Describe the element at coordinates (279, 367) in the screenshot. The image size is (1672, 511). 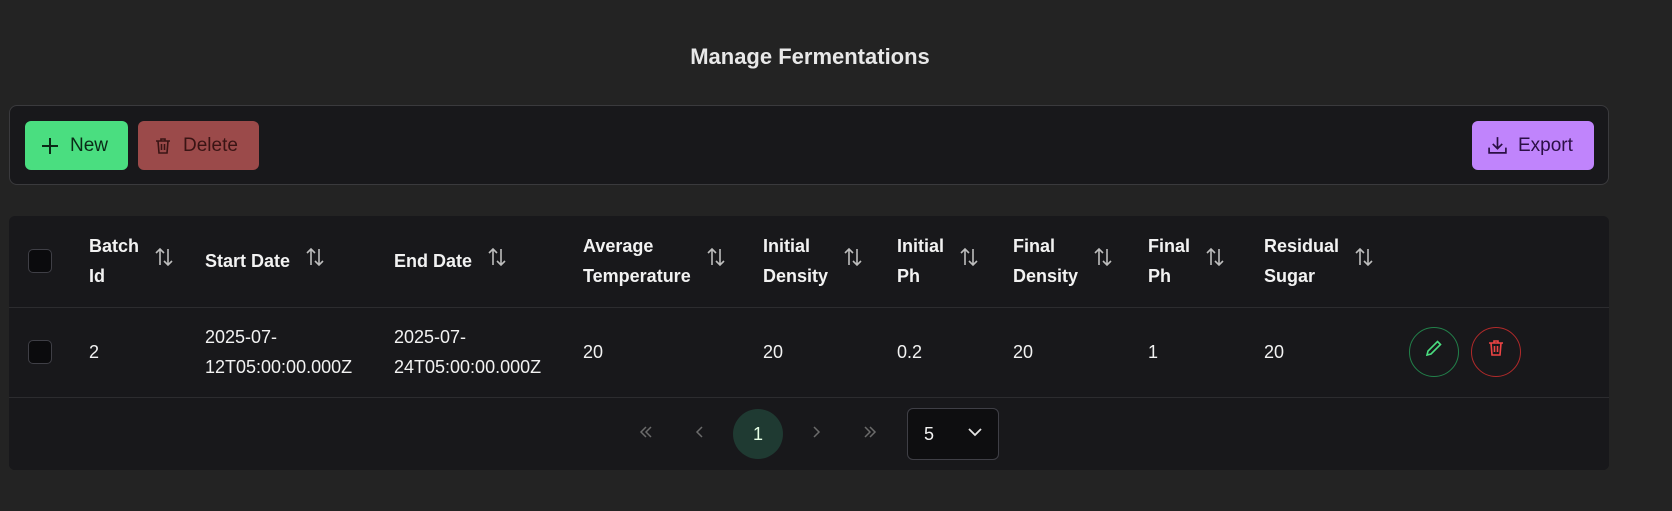
I see `cell-text: 12T05:00:00.000Z` at that location.